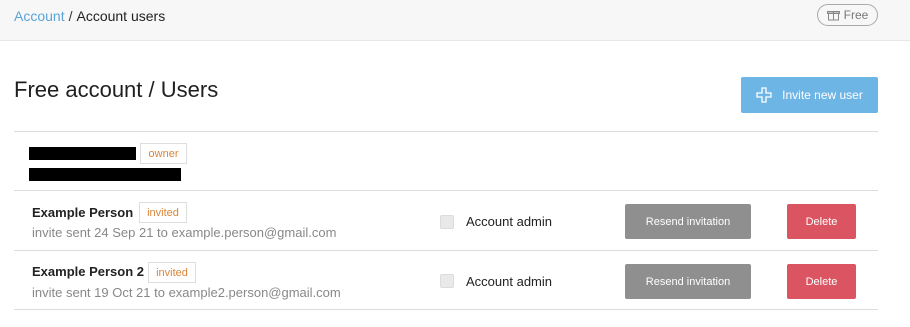 The height and width of the screenshot is (327, 910). Describe the element at coordinates (39, 16) in the screenshot. I see `breadcrumb-account-link: Account` at that location.